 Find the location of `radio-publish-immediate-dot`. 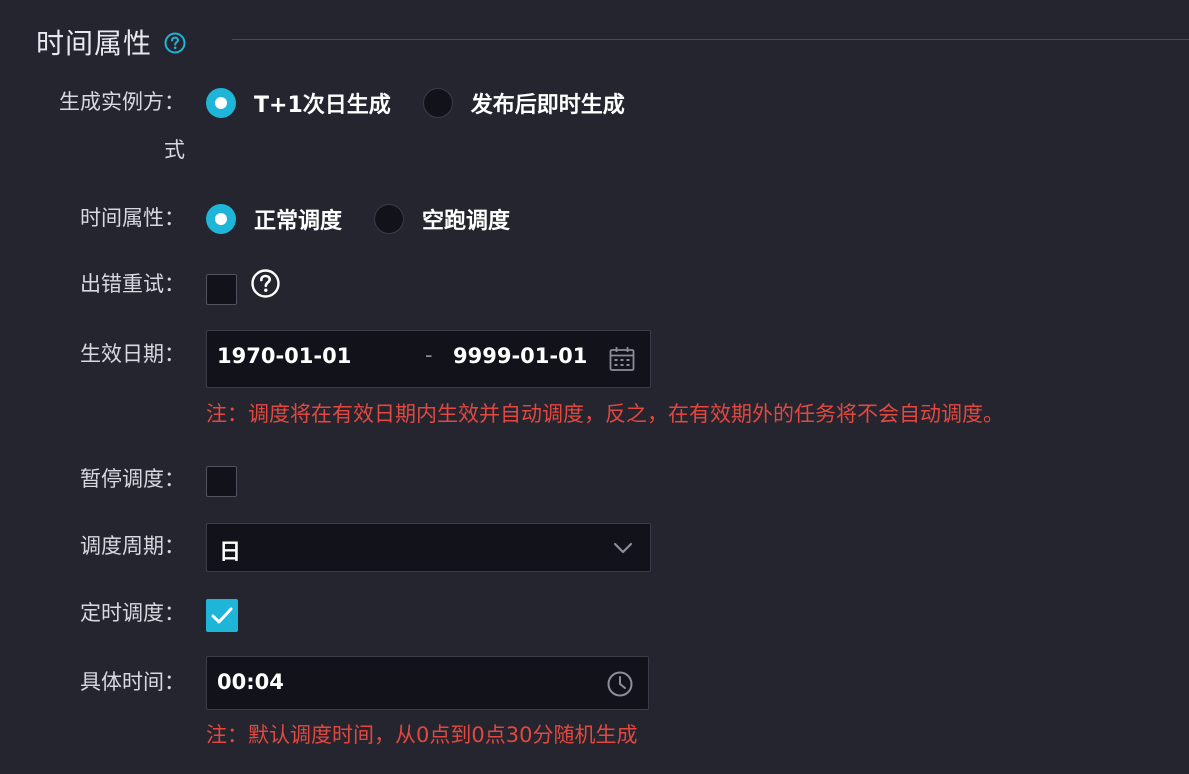

radio-publish-immediate-dot is located at coordinates (437, 103).